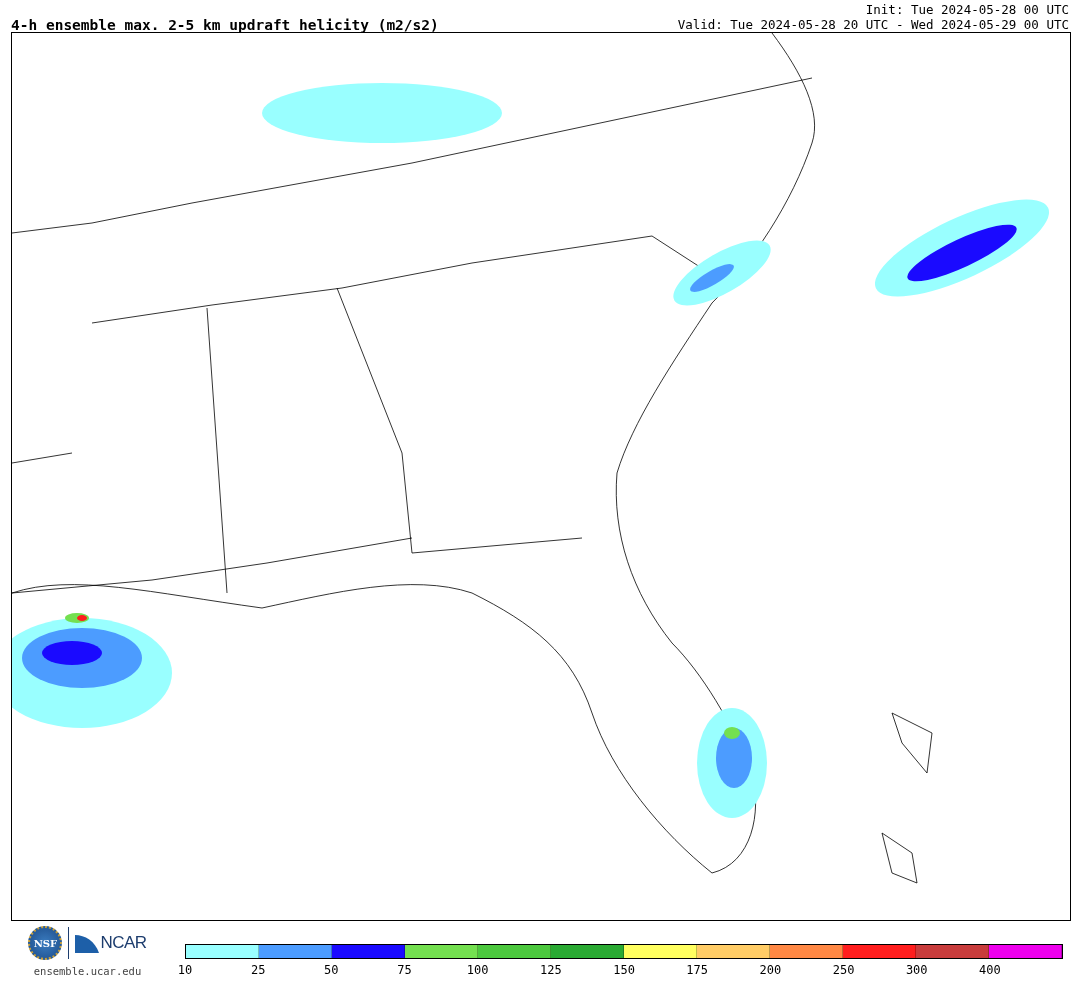 This screenshot has height=988, width=1080. Describe the element at coordinates (697, 970) in the screenshot. I see `scale-label: 175` at that location.